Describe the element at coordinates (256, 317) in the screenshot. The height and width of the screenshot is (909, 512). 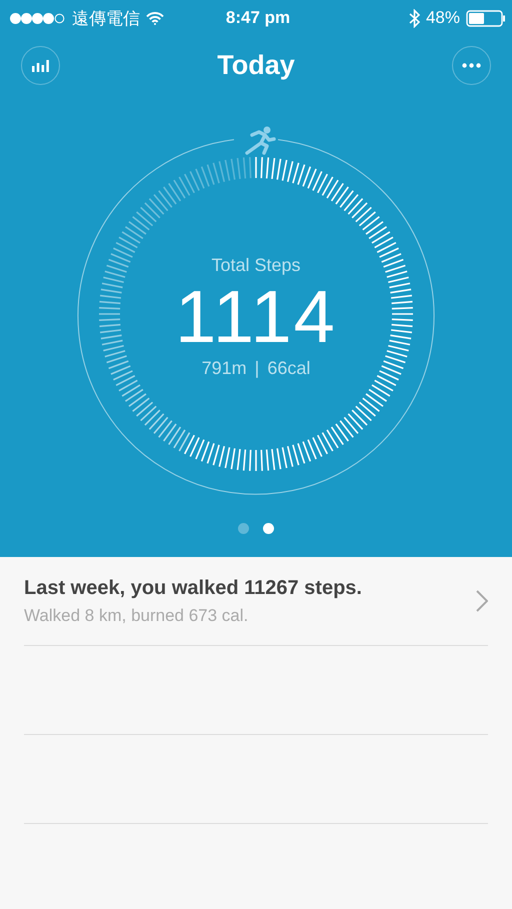
I see `step-count: 1114` at that location.